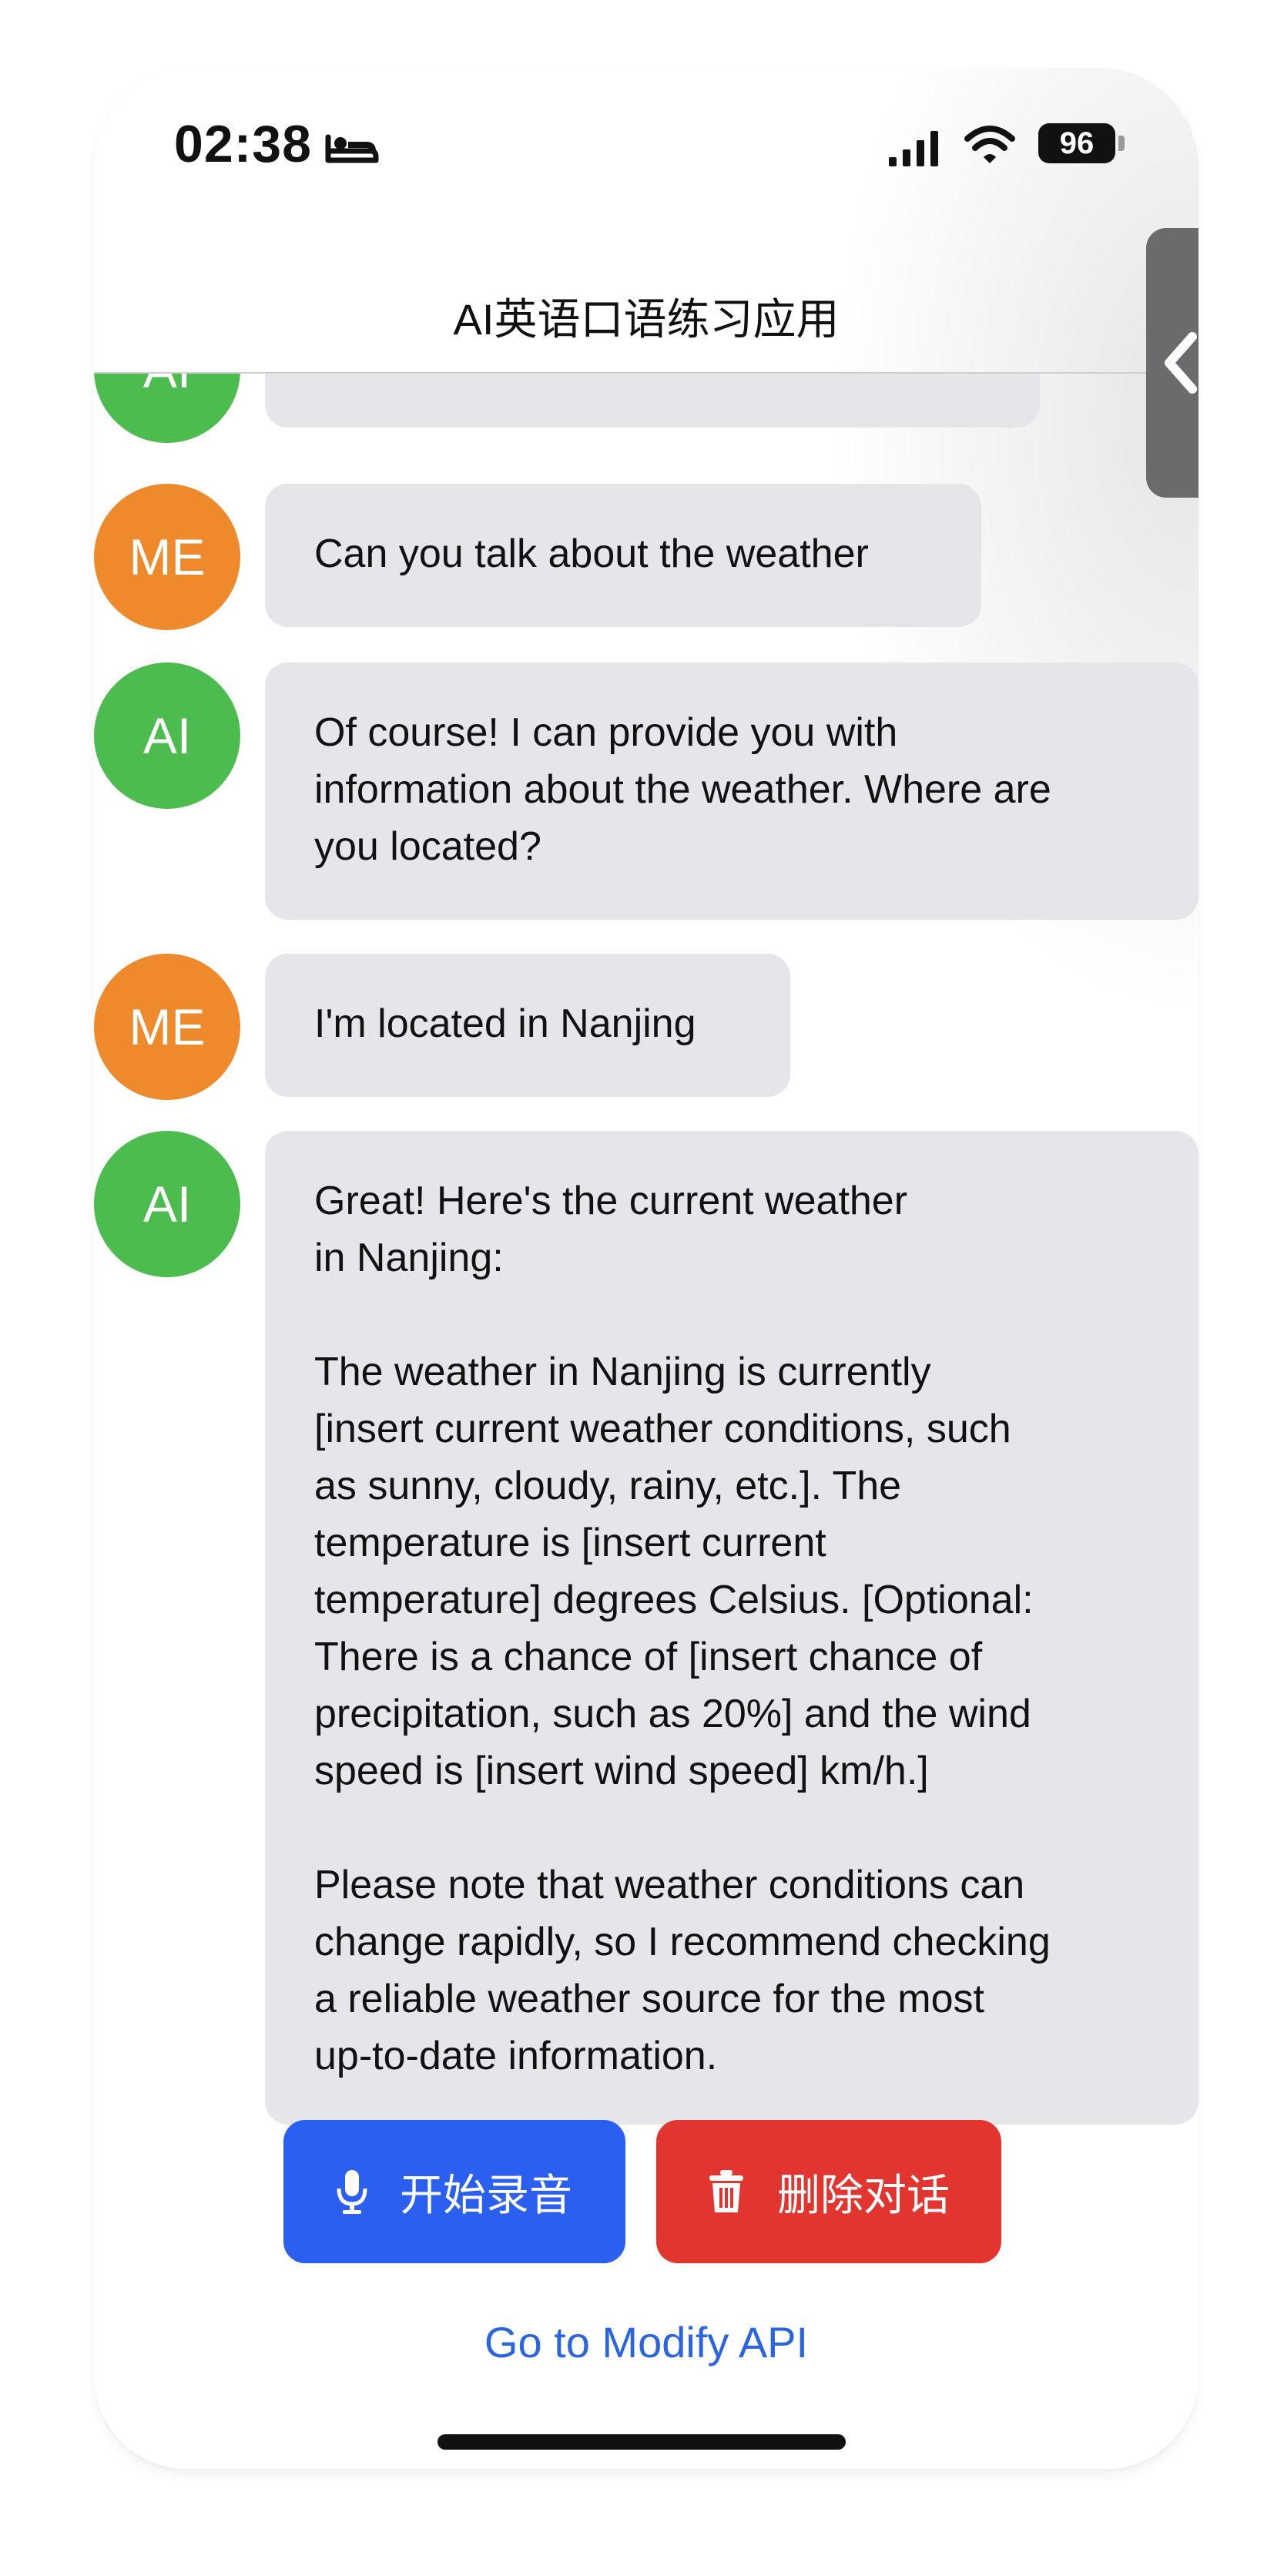 The height and width of the screenshot is (2576, 1284). I want to click on battery-icon: 96, so click(1076, 143).